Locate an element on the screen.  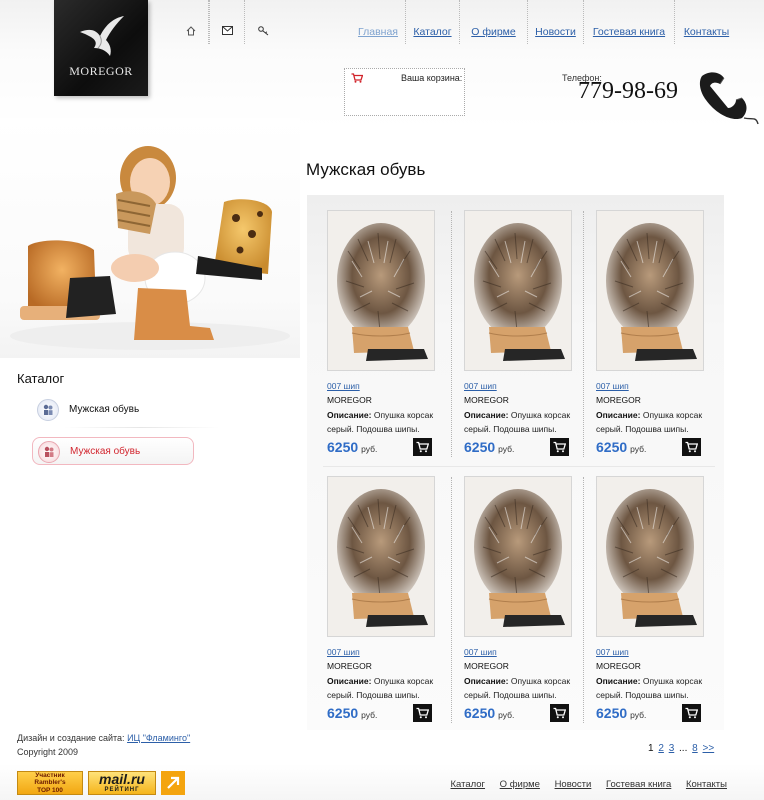
home-link is located at coordinates (191, 22).